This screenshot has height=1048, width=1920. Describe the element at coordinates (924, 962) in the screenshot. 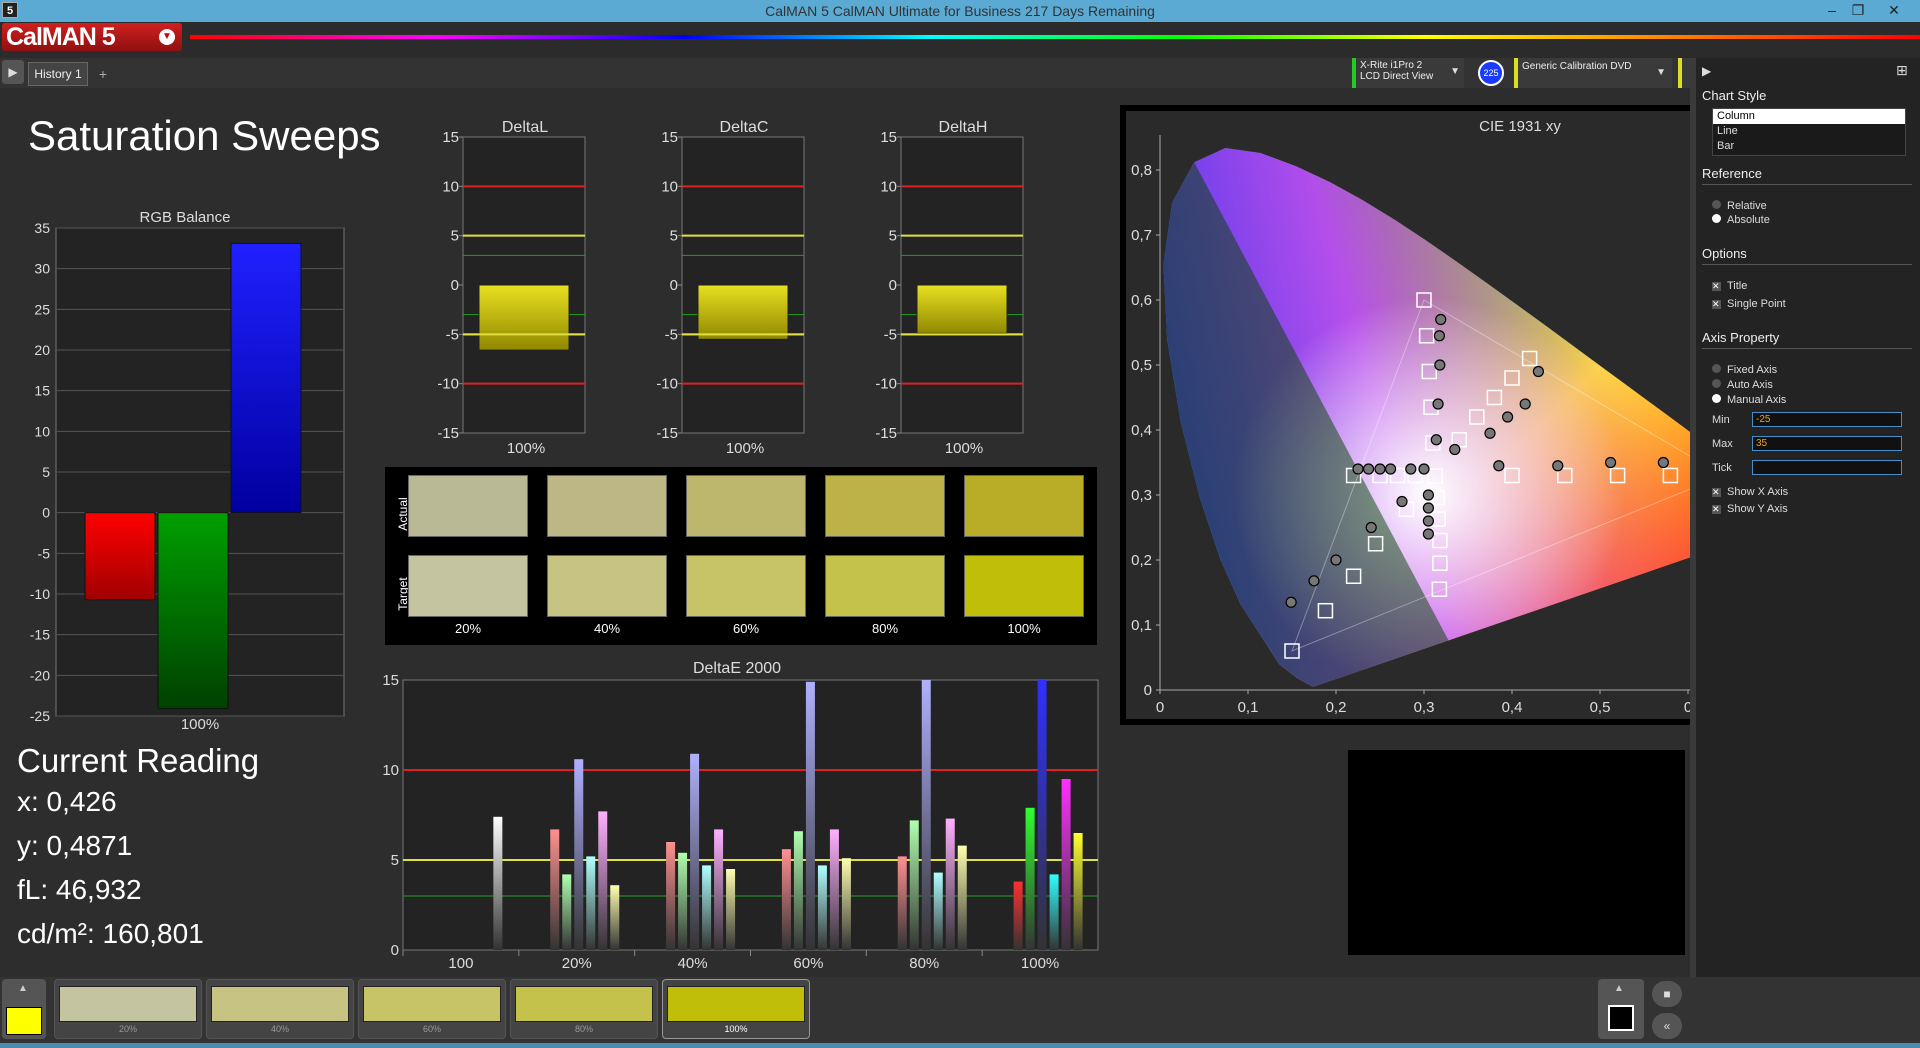

I see `deltae-group-label: 80%` at that location.